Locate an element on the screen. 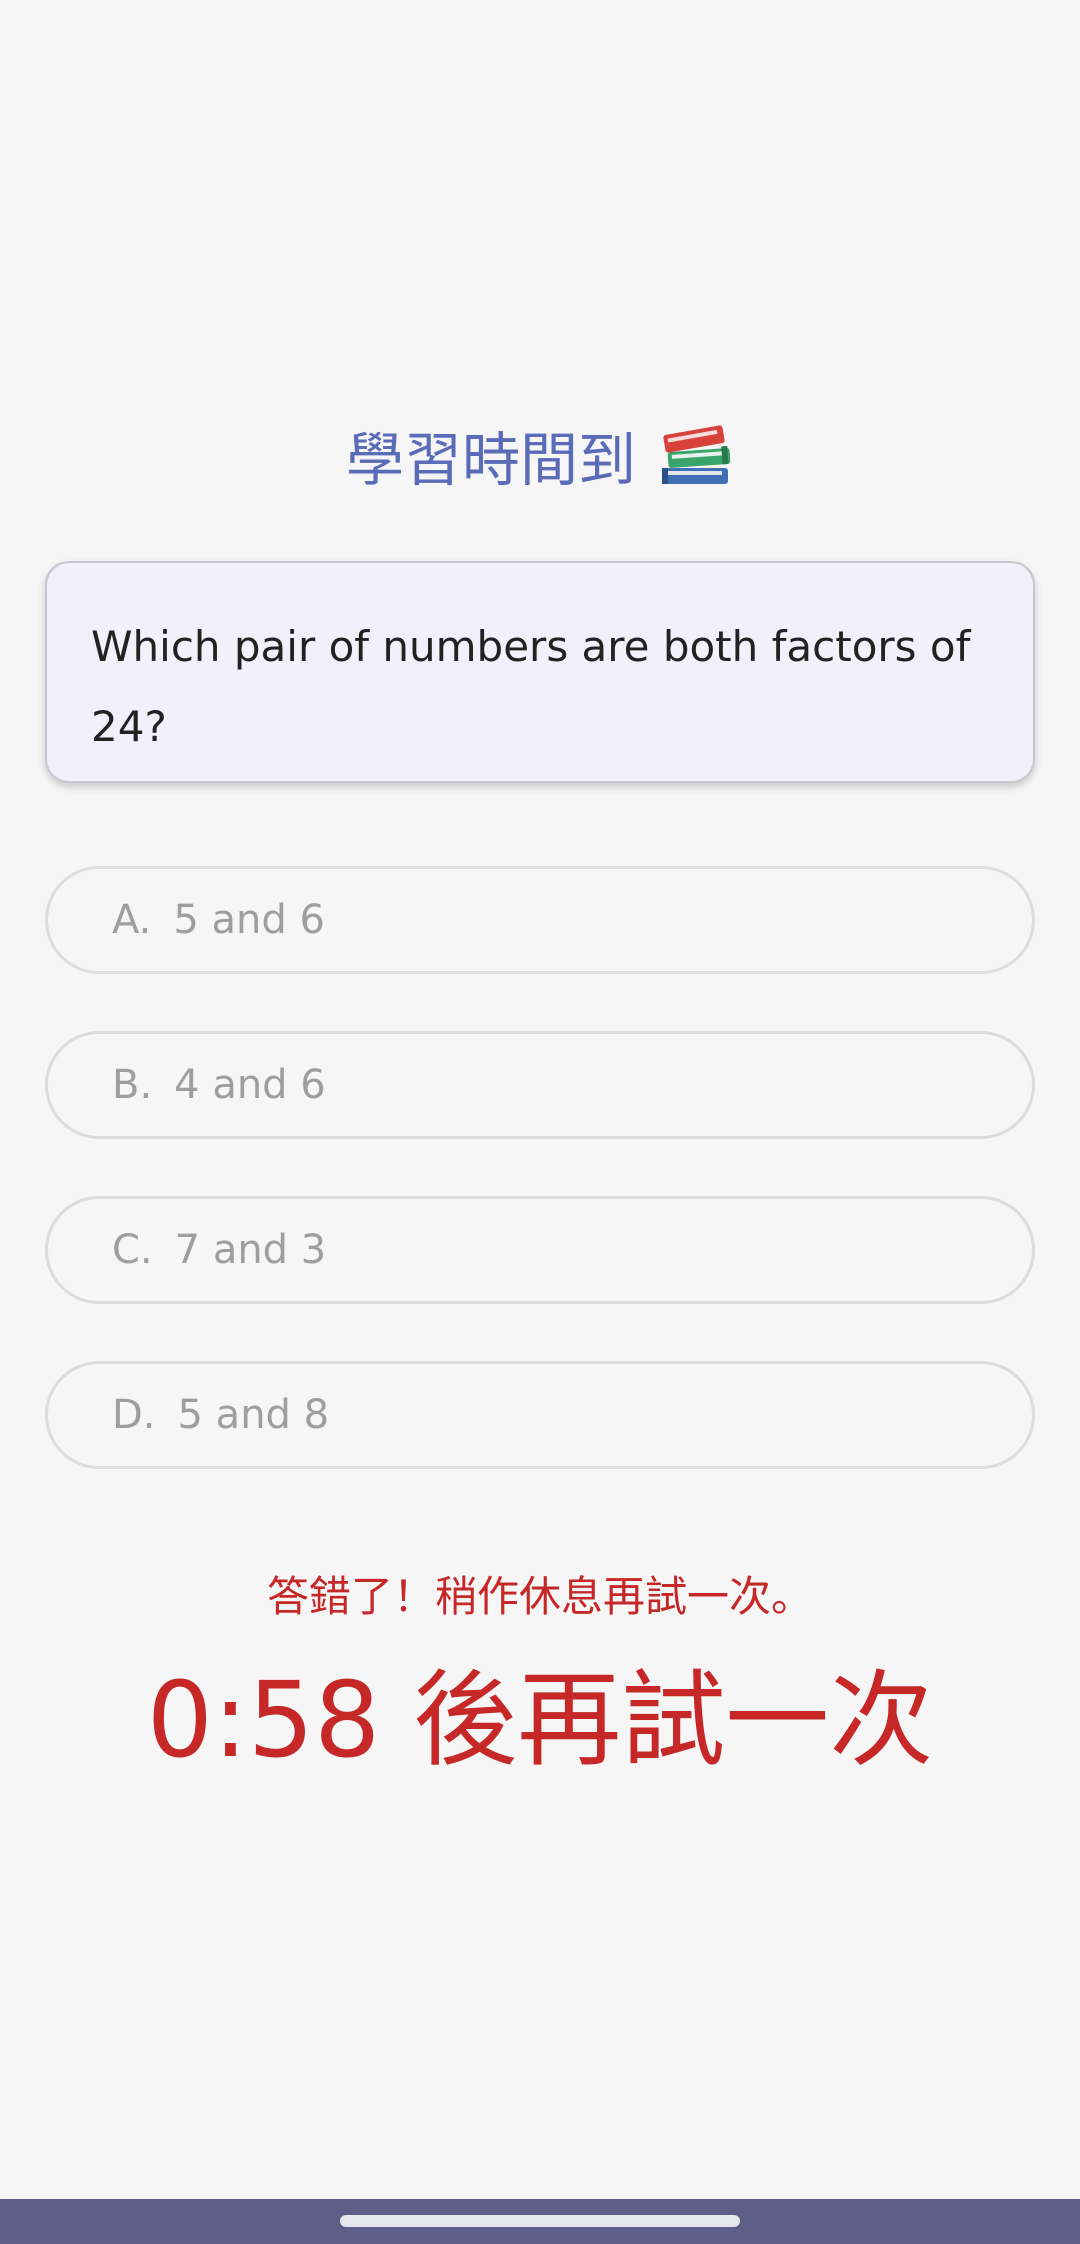 This screenshot has height=2244, width=1080. option-text: 7 and 3 is located at coordinates (250, 1250).